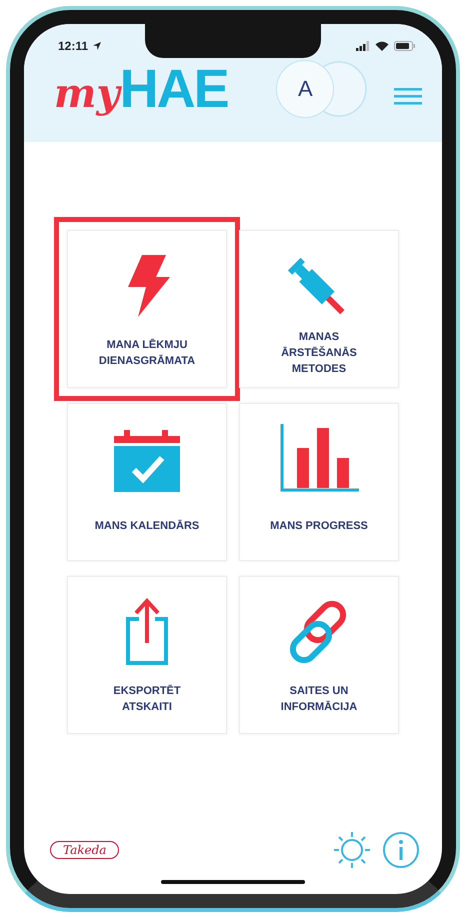 This screenshot has width=466, height=917. Describe the element at coordinates (147, 482) in the screenshot. I see `menu-tile: MANS KALENDĀRS` at that location.